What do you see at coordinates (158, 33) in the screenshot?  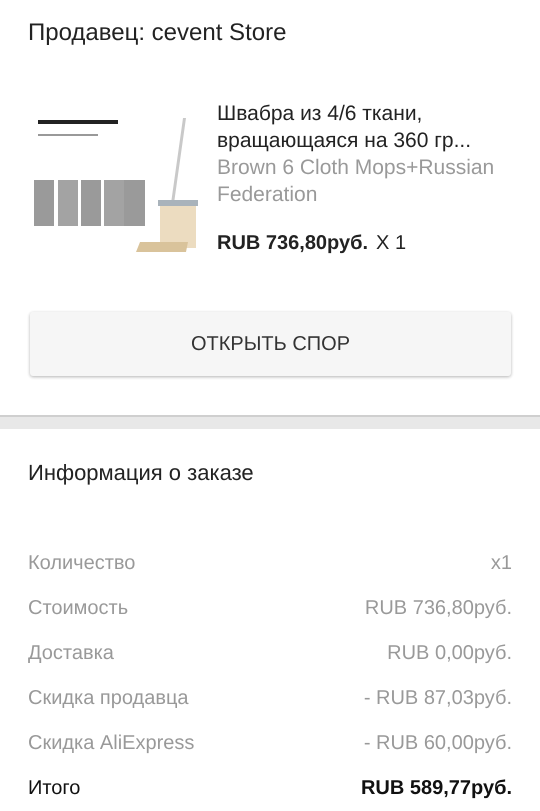 I see `seller-name: Продавец: cevent Store` at bounding box center [158, 33].